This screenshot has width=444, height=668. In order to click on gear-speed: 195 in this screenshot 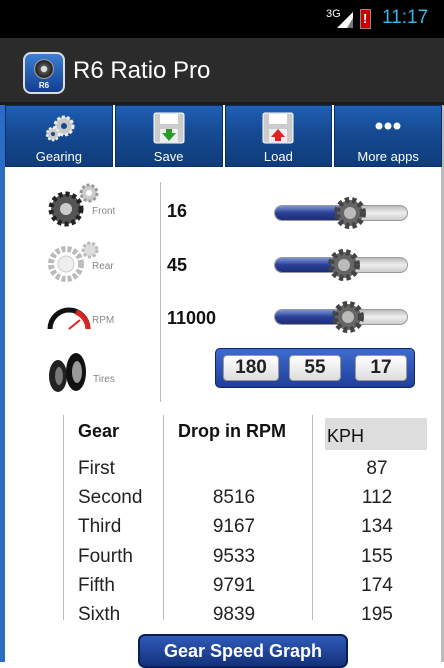, I will do `click(377, 614)`.